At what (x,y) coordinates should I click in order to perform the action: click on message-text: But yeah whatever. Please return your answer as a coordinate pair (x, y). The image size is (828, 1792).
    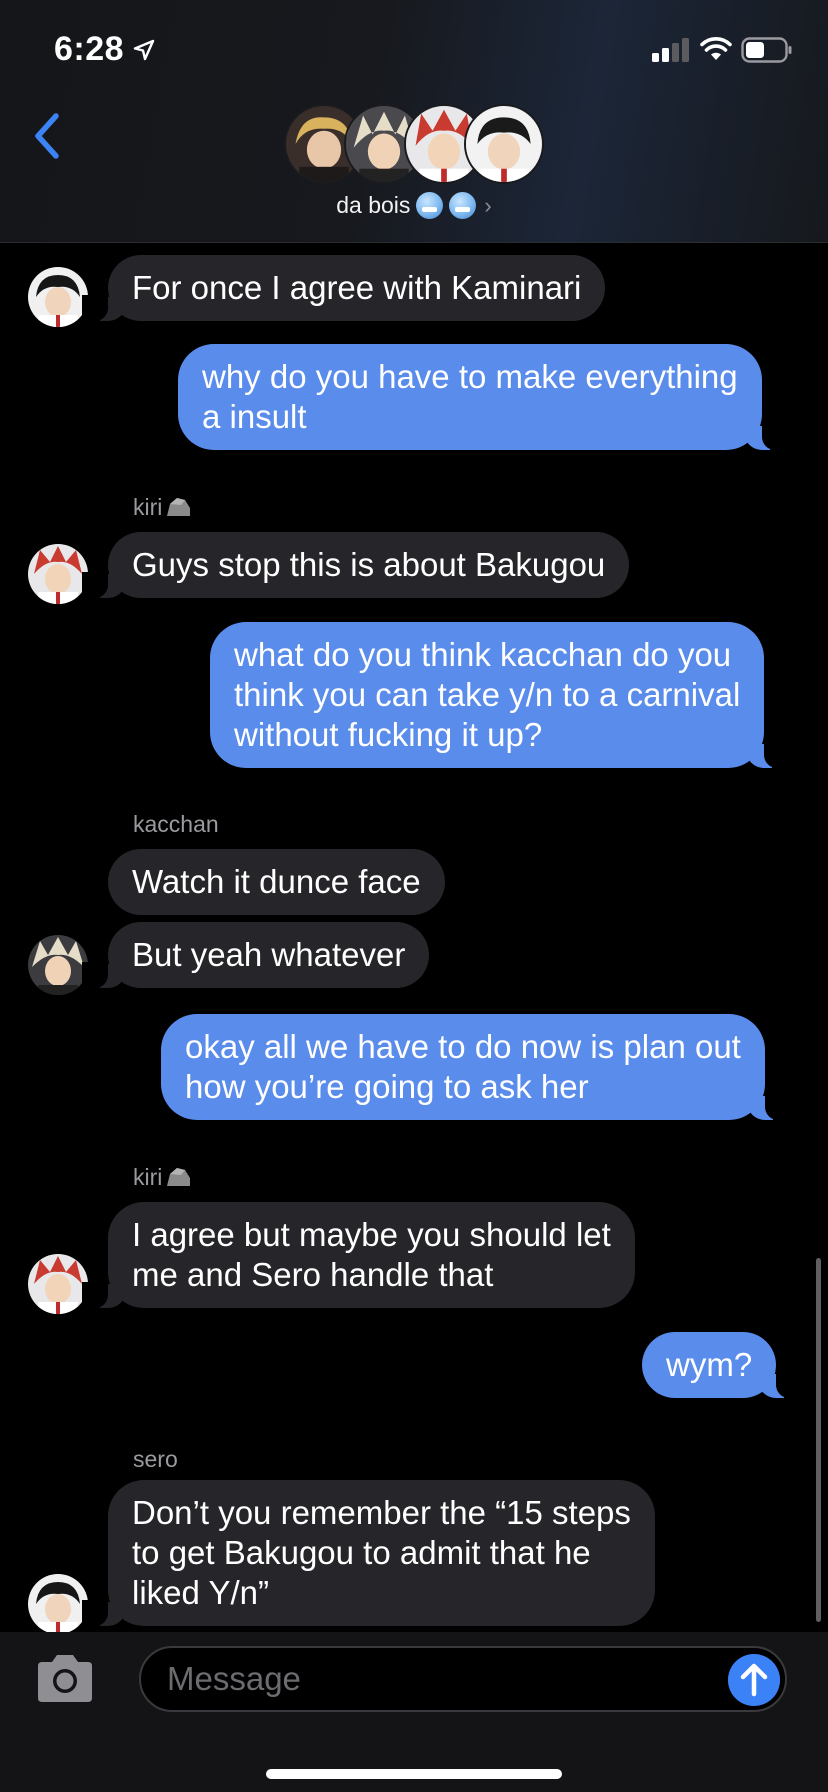
    Looking at the image, I should click on (269, 954).